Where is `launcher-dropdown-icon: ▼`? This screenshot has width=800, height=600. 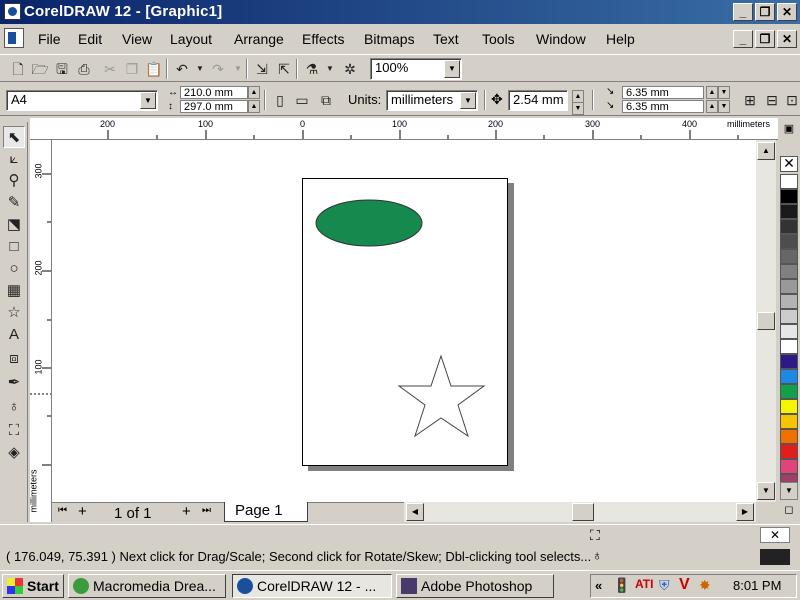
launcher-dropdown-icon: ▼ is located at coordinates (330, 69).